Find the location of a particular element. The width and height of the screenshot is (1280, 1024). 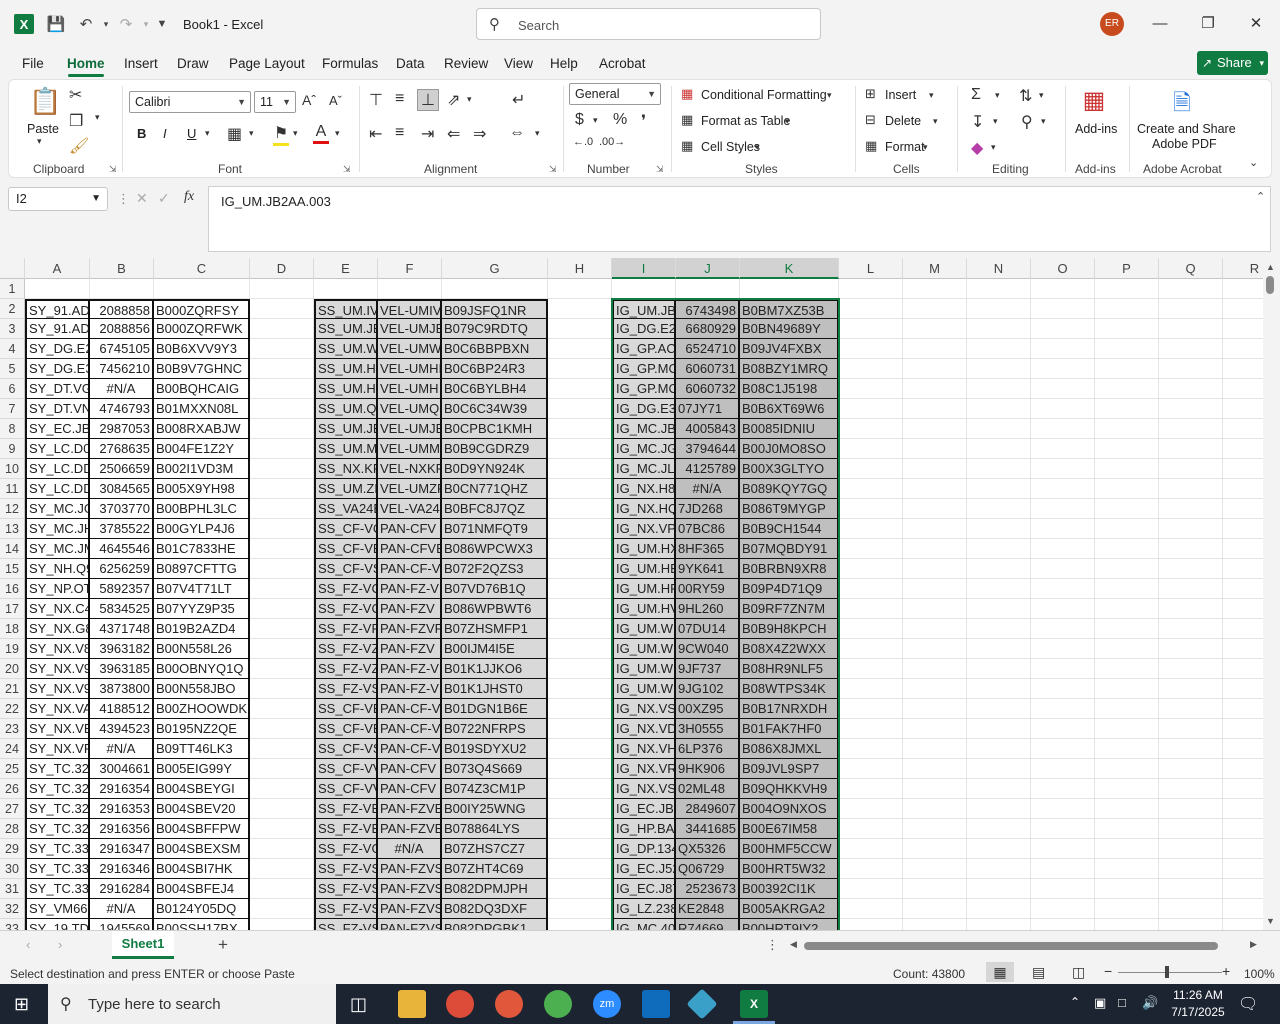

conditional-formatting-icon: ▦ is located at coordinates (687, 94).